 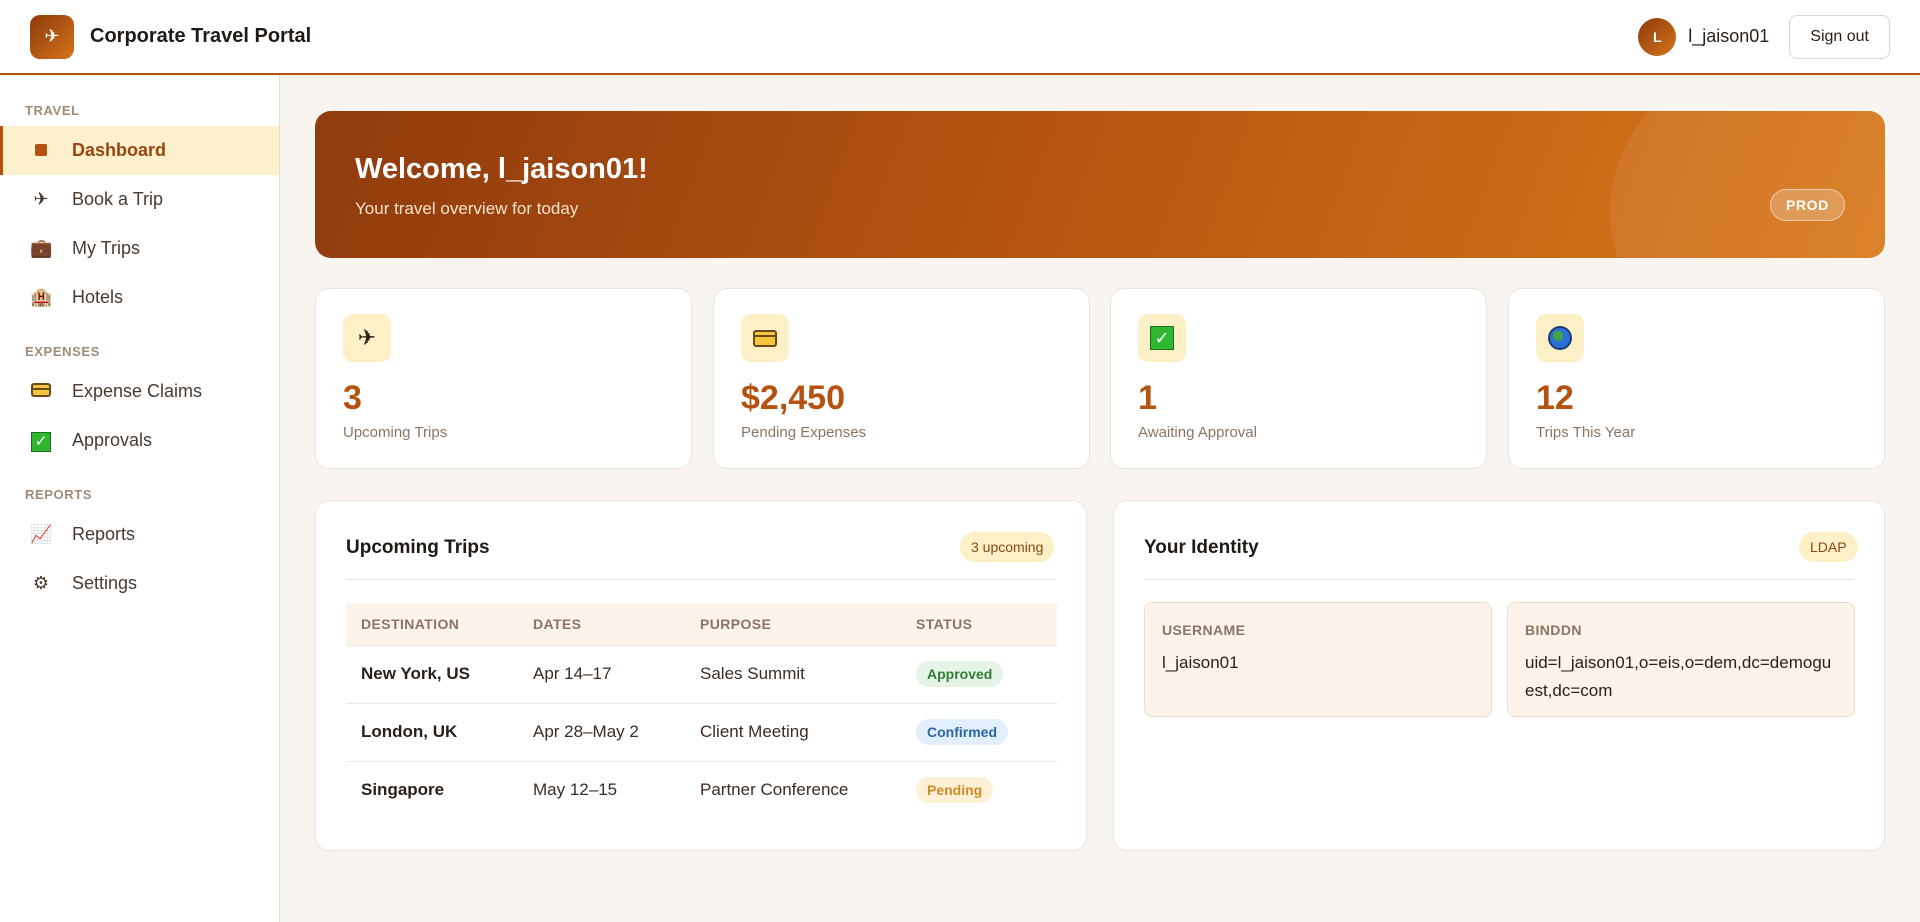 I want to click on upcoming-count-badge: 3 upcoming, so click(x=1007, y=547).